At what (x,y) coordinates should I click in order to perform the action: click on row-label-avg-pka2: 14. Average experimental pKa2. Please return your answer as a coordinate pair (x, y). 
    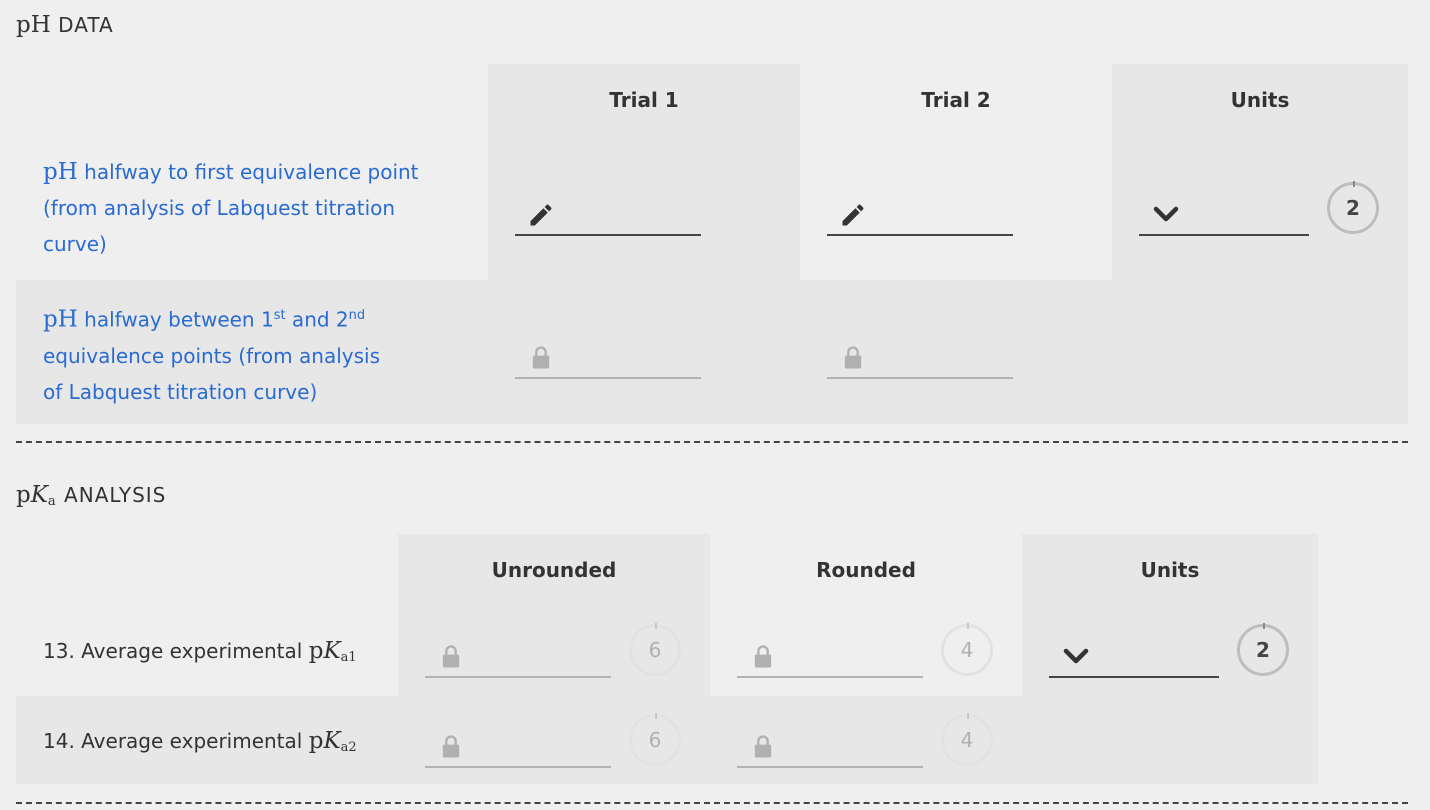
    Looking at the image, I should click on (223, 744).